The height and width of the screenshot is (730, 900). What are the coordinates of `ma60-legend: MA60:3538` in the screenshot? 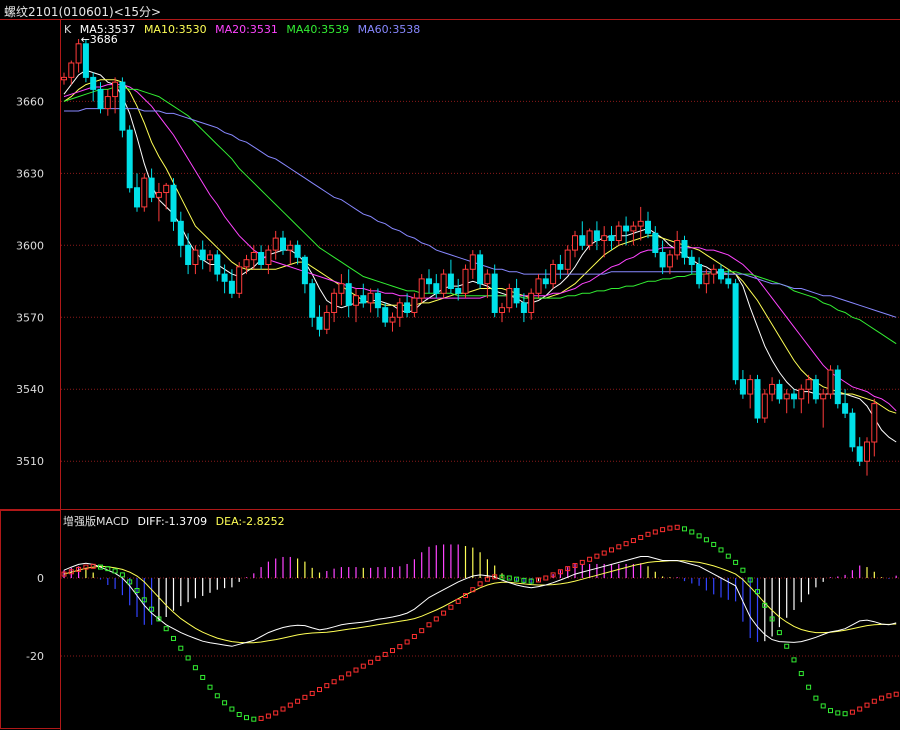 It's located at (389, 29).